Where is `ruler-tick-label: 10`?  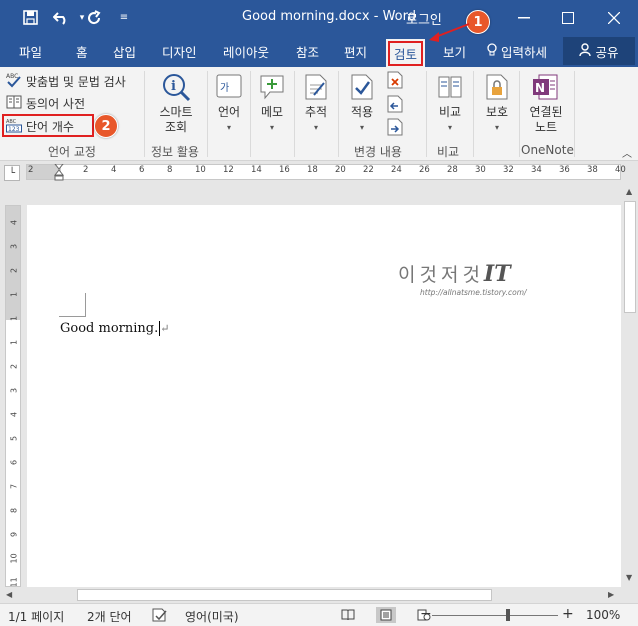
ruler-tick-label: 10 is located at coordinates (200, 170).